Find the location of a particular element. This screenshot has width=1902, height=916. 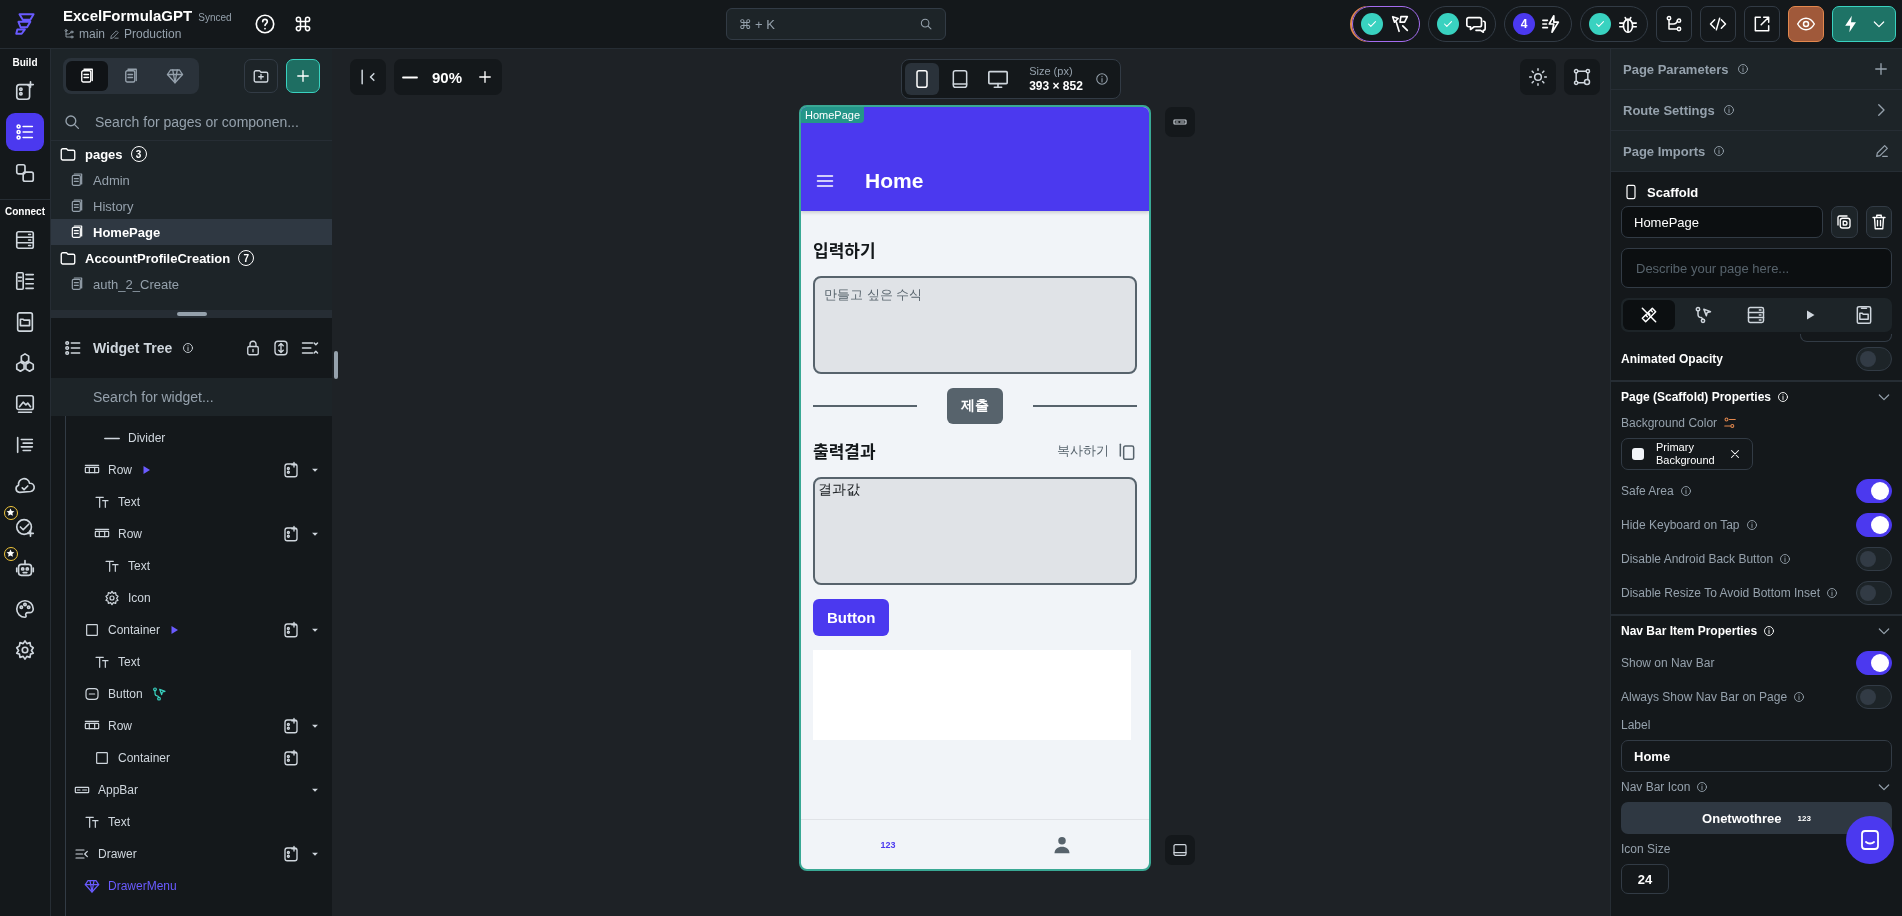

tree-item: Icon is located at coordinates (139, 598).